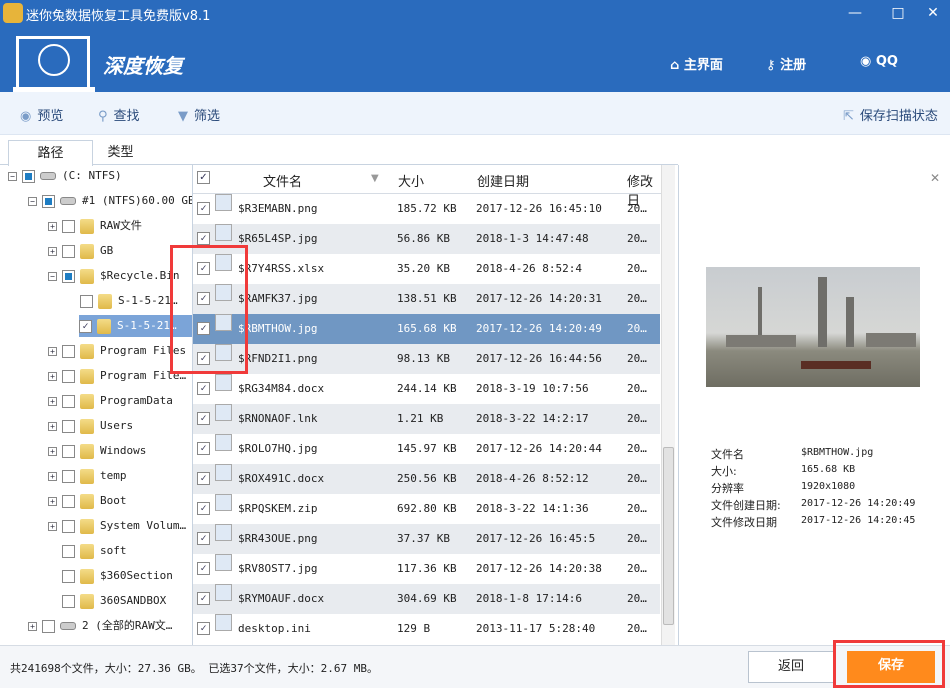 Image resolution: width=950 pixels, height=688 pixels. Describe the element at coordinates (891, 667) in the screenshot. I see `save-button: 保存` at that location.